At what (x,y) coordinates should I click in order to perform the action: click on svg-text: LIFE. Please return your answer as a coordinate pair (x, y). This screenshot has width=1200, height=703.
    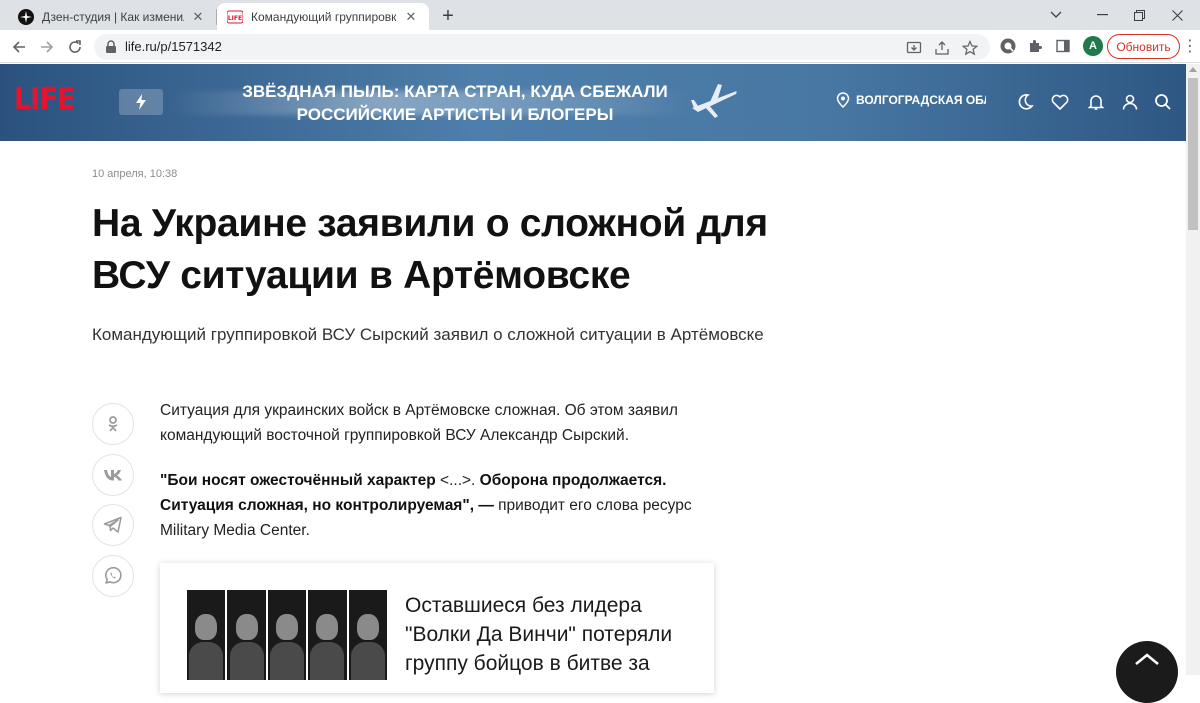
    Looking at the image, I should click on (235, 18).